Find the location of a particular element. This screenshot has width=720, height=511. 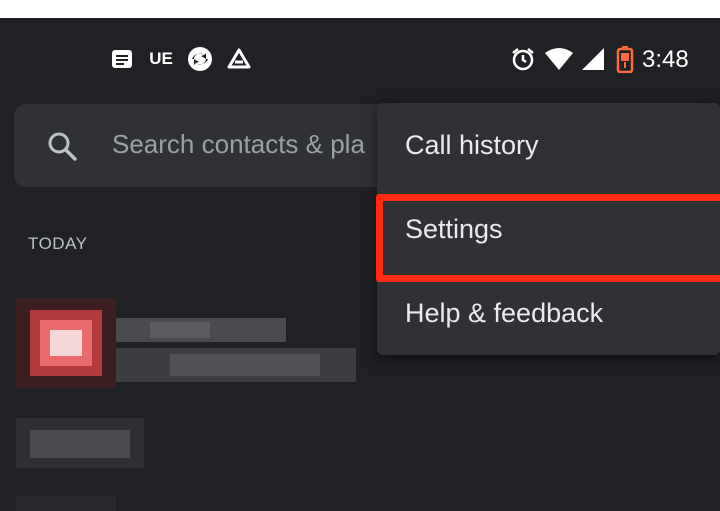

search-icon is located at coordinates (62, 146).